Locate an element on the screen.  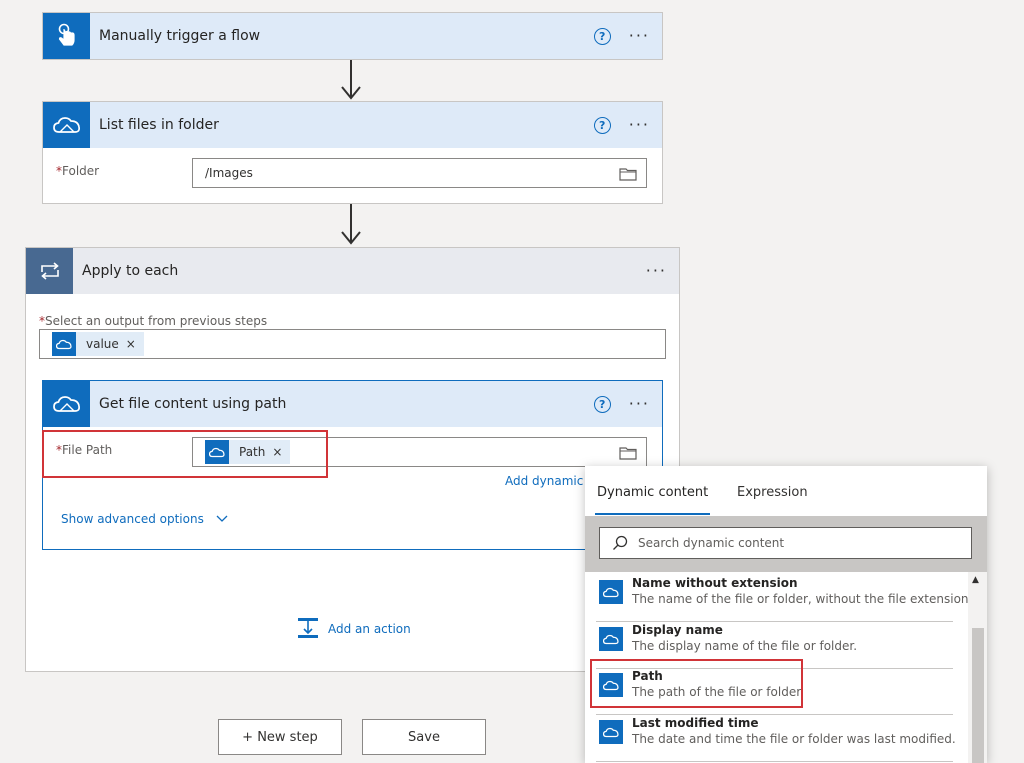
value-token-label: value is located at coordinates (102, 344).